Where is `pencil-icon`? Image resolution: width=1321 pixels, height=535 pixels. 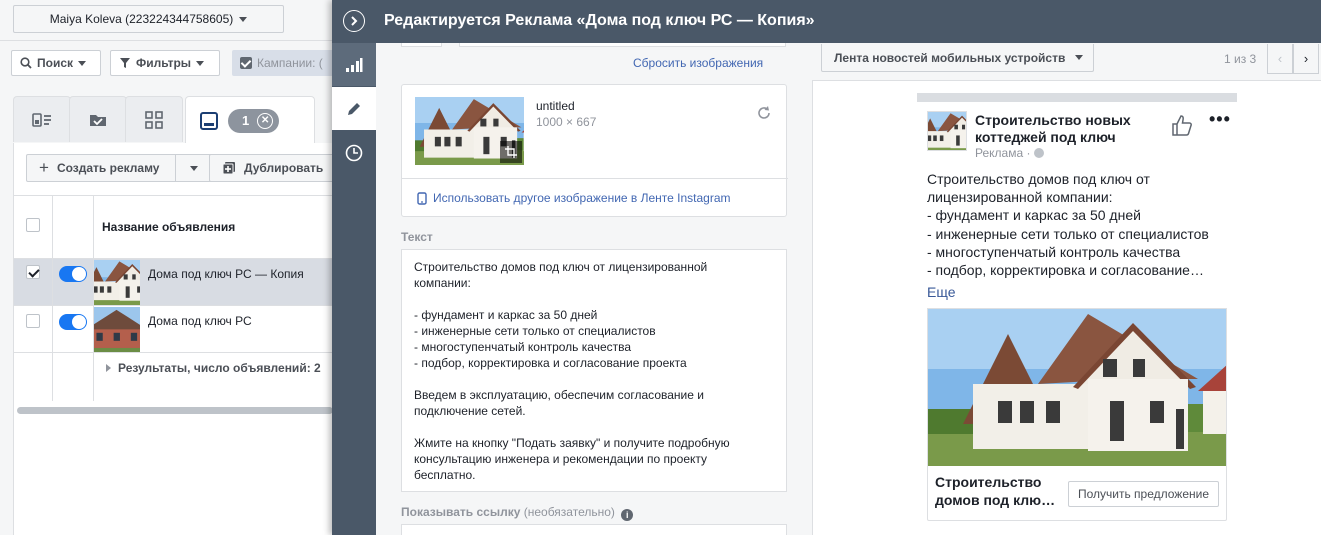
pencil-icon is located at coordinates (354, 108).